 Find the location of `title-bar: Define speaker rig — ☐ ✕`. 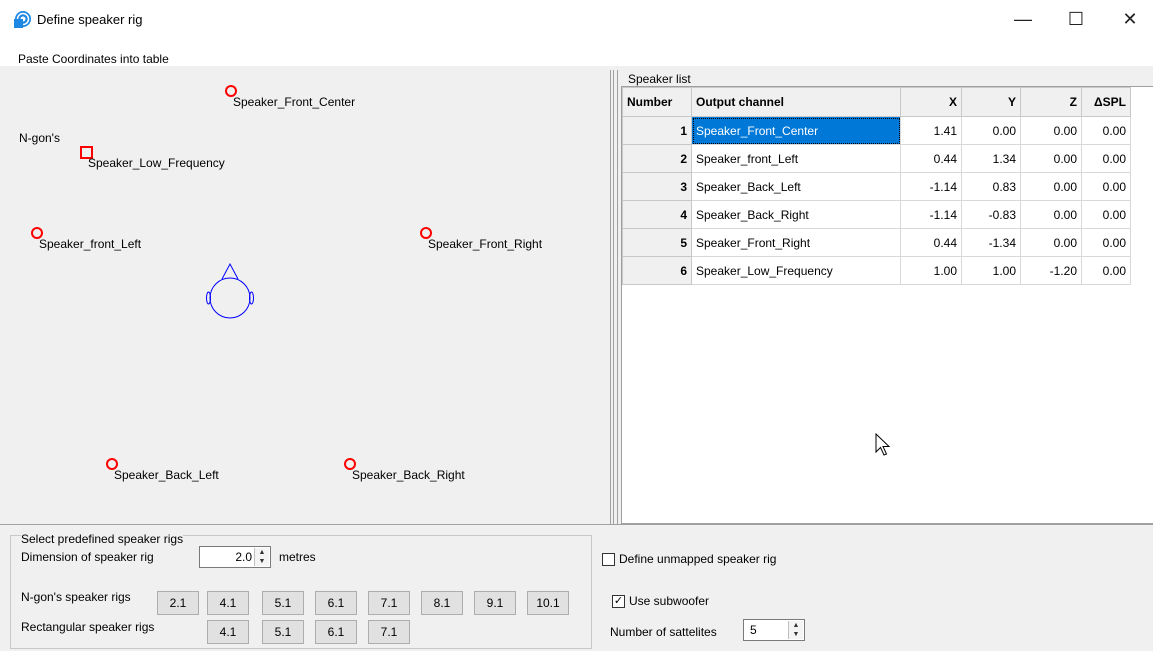

title-bar: Define speaker rig — ☐ ✕ is located at coordinates (576, 19).